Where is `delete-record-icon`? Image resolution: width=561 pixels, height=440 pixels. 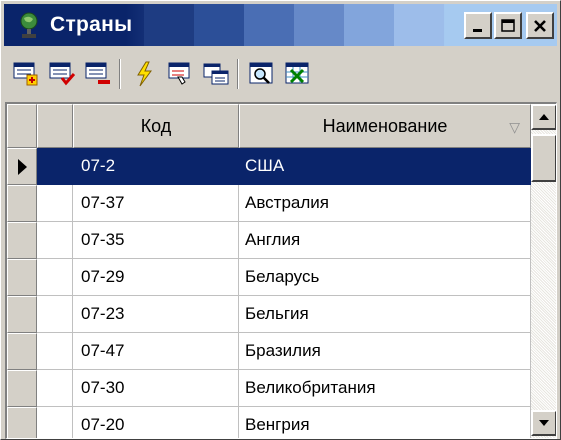
delete-record-icon is located at coordinates (97, 73).